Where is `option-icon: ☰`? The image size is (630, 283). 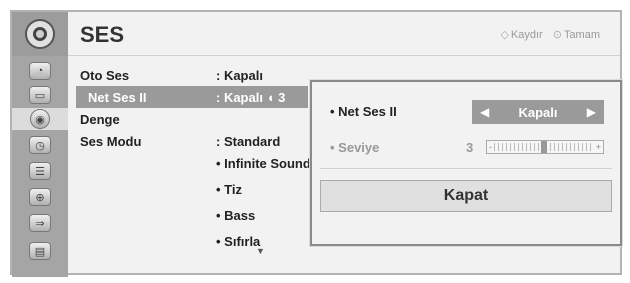 option-icon: ☰ is located at coordinates (40, 171).